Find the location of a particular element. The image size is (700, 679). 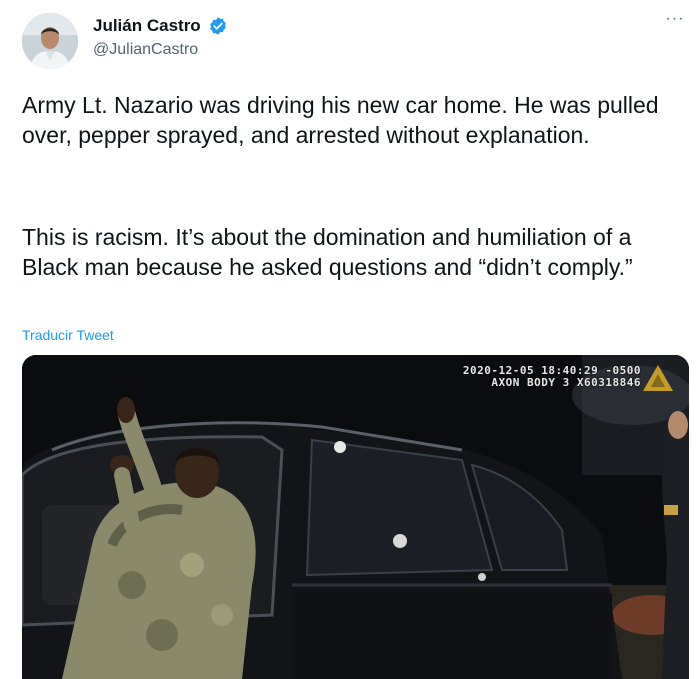

author-handle: @JulianCastro is located at coordinates (145, 50).